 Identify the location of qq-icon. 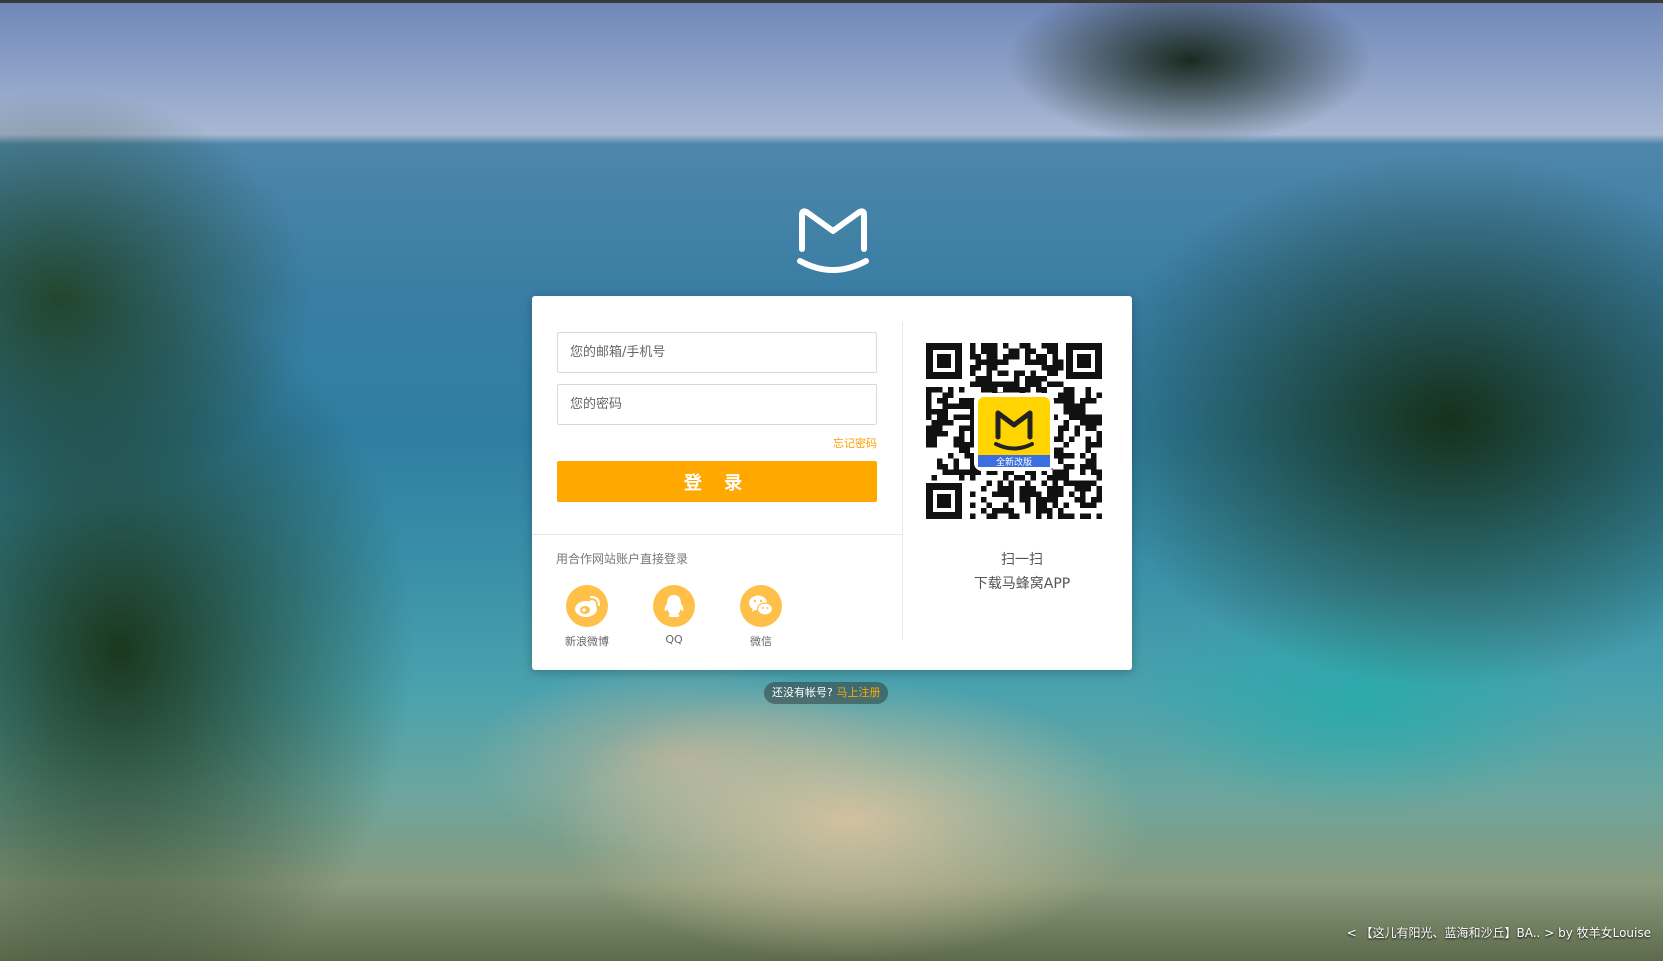
(674, 606).